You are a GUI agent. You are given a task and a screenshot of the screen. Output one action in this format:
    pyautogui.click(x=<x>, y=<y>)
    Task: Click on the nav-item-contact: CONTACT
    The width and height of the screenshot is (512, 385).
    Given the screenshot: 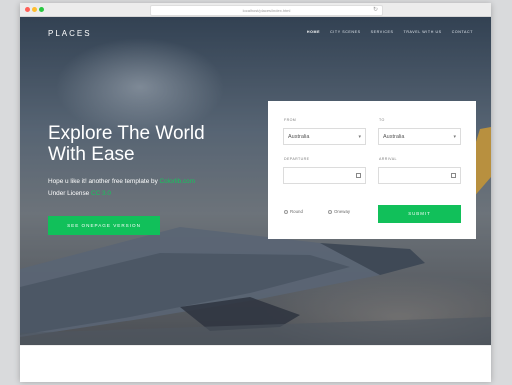 What is the action you would take?
    pyautogui.click(x=462, y=32)
    